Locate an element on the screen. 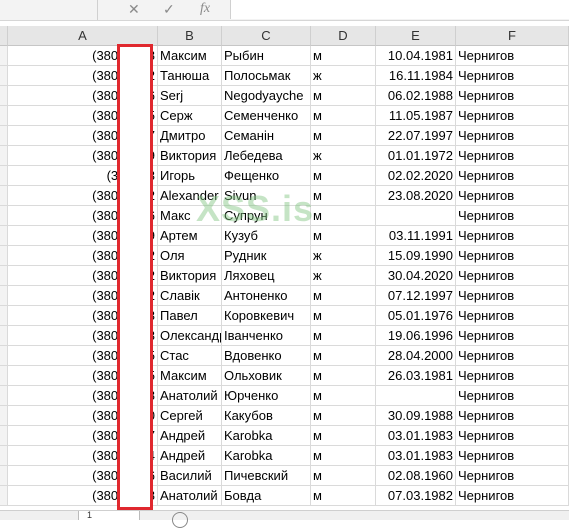  cell-b: Serj is located at coordinates (190, 96).